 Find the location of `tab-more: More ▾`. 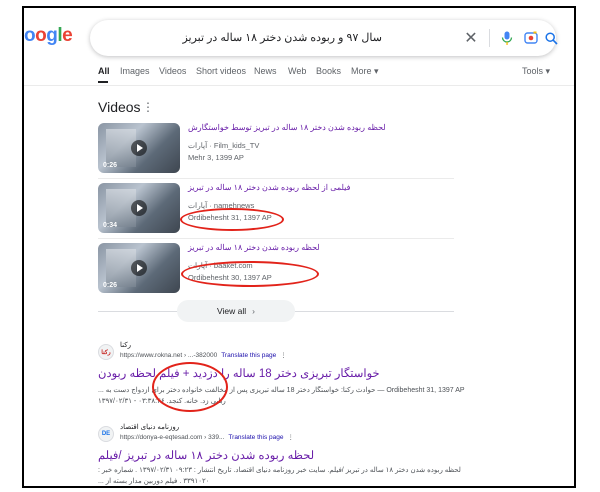

tab-more: More ▾ is located at coordinates (365, 71).